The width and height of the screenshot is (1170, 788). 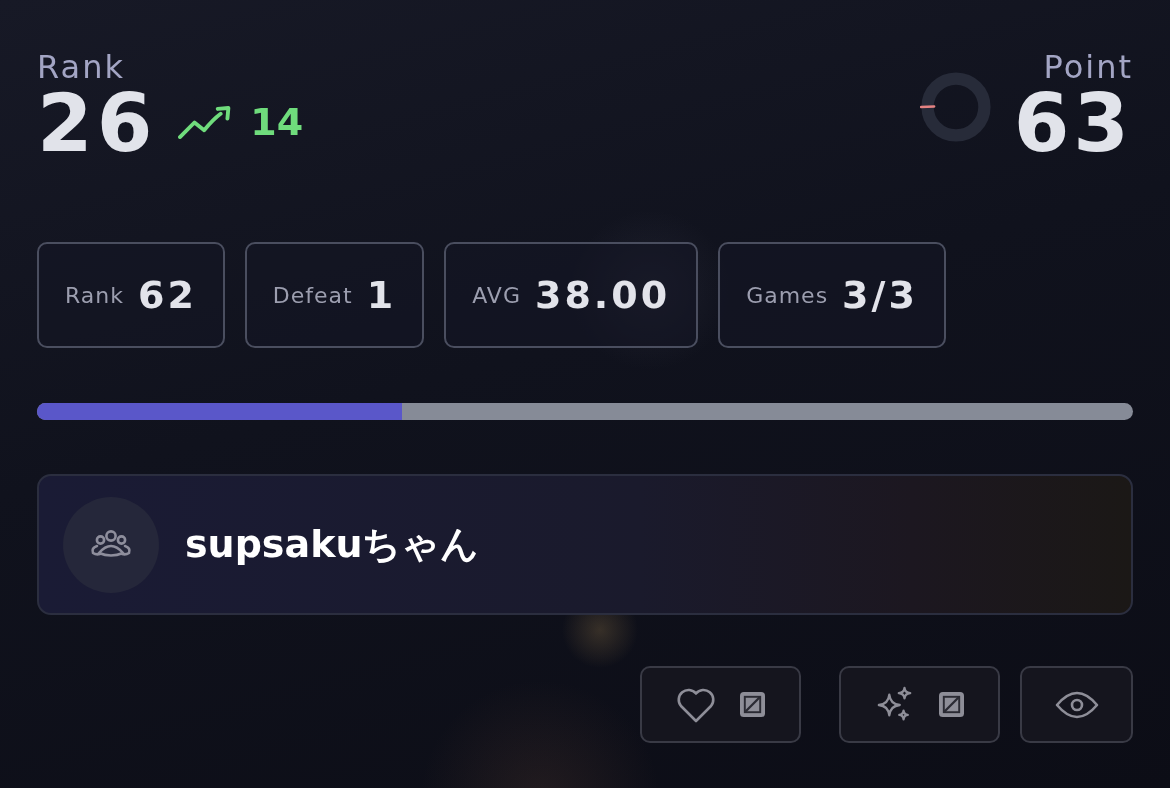 What do you see at coordinates (277, 122) in the screenshot?
I see `rank-change: 14` at bounding box center [277, 122].